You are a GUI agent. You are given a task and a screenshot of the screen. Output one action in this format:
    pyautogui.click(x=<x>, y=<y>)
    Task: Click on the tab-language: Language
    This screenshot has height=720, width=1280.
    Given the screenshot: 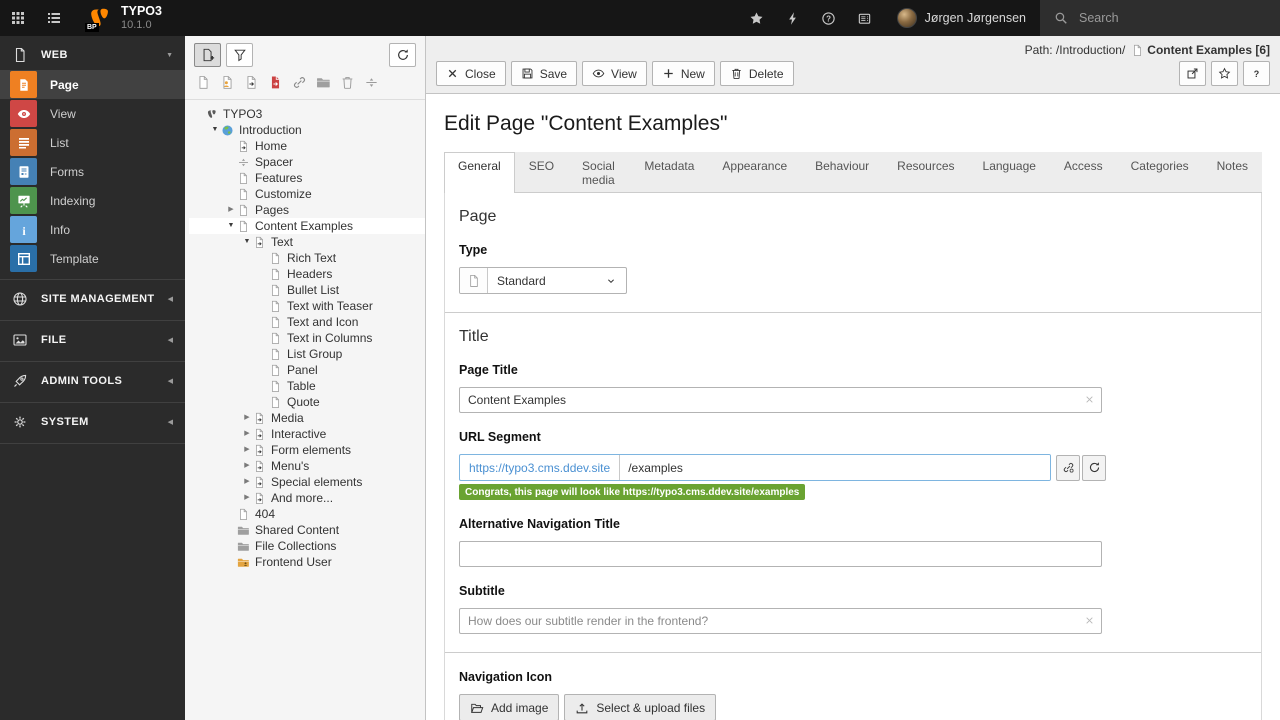 What is the action you would take?
    pyautogui.click(x=1009, y=172)
    